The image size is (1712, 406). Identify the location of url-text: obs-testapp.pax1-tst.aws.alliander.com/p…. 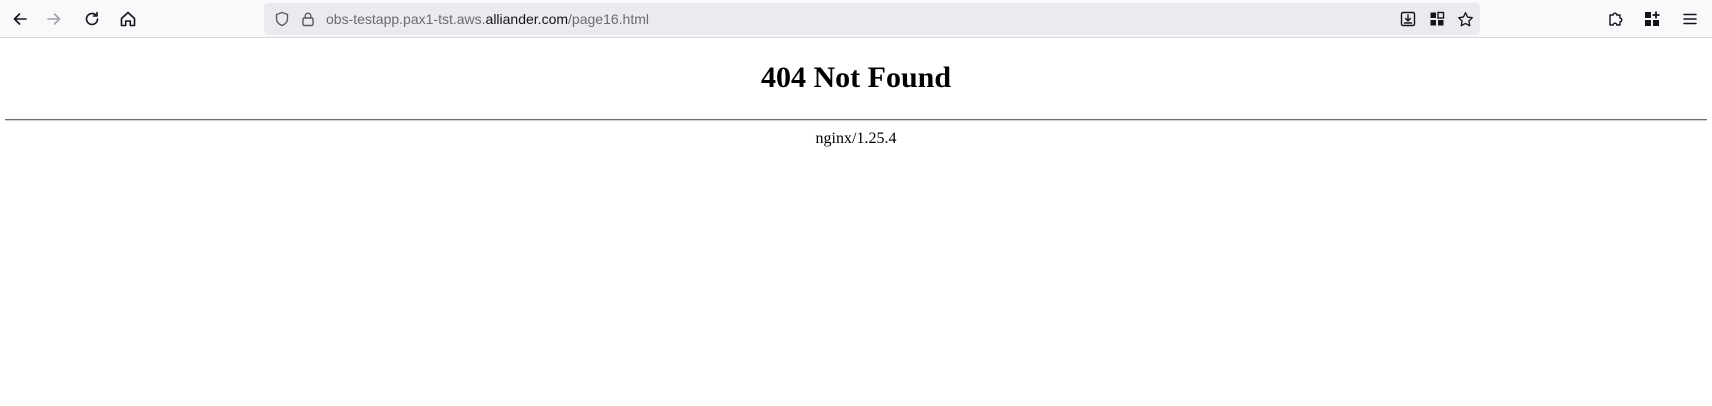
(487, 19).